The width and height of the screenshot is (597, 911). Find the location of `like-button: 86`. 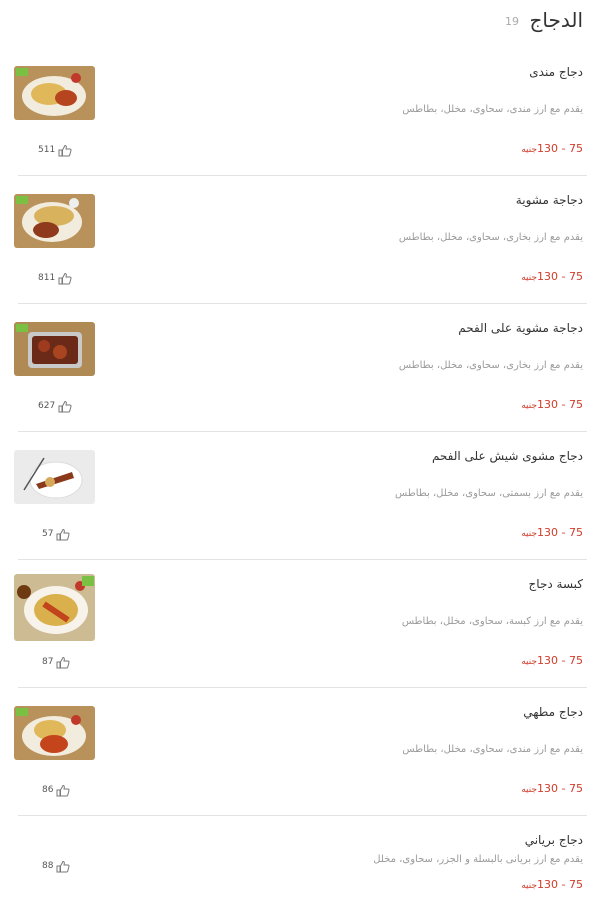

like-button: 86 is located at coordinates (56, 790).